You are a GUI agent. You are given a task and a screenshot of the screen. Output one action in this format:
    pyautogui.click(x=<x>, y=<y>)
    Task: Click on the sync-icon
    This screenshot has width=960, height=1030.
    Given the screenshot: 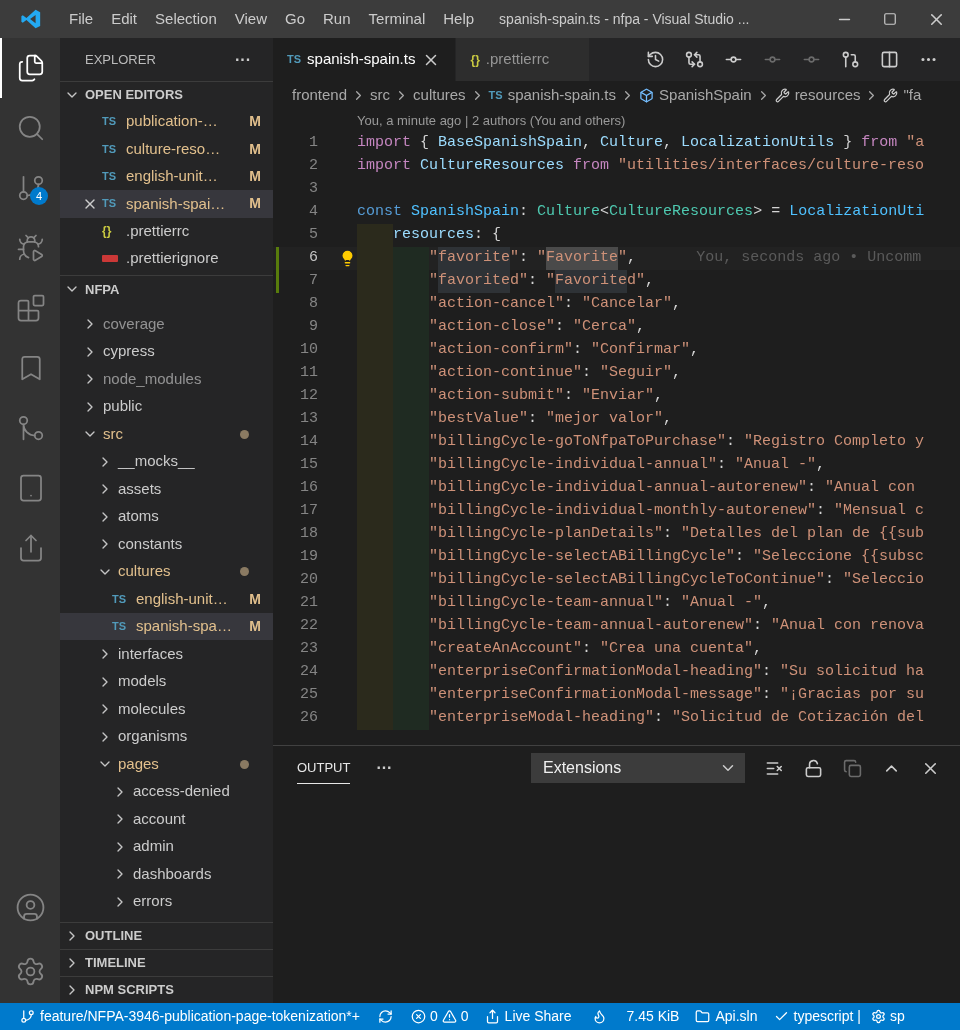 What is the action you would take?
    pyautogui.click(x=385, y=1016)
    